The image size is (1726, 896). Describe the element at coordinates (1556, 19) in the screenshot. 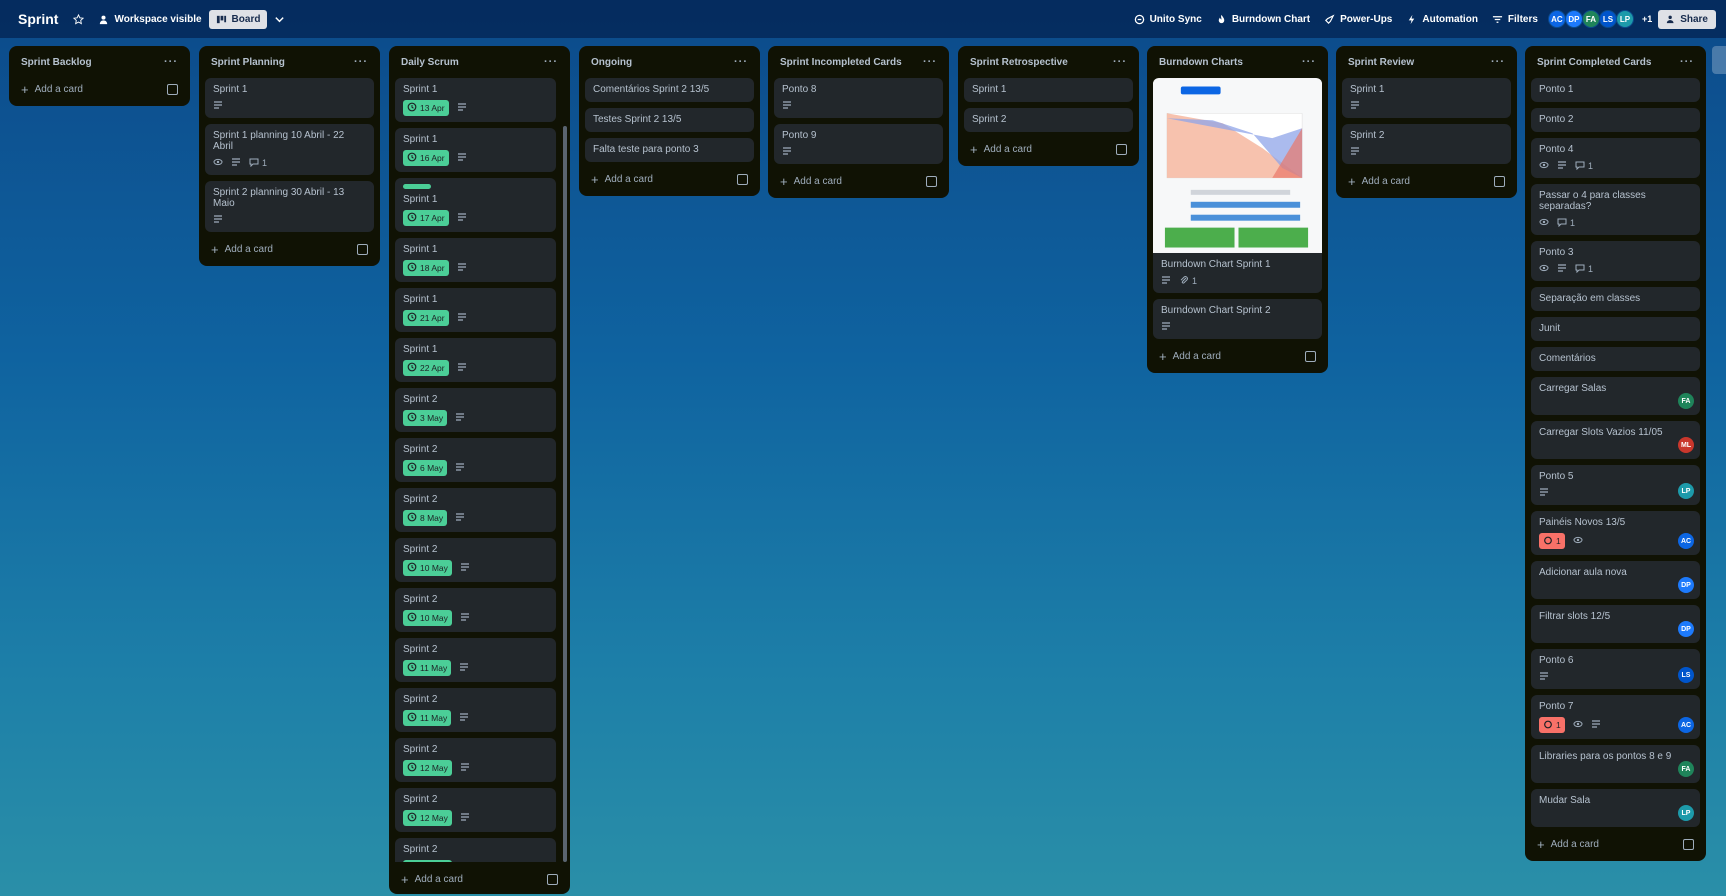

I see `member-avatar: AC` at that location.